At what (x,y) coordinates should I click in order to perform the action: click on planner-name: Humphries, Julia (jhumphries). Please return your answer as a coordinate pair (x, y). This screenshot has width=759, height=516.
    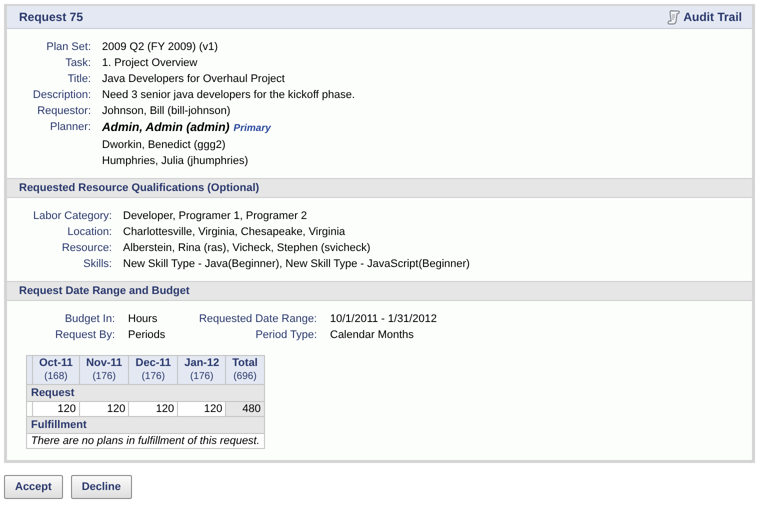
    Looking at the image, I should click on (175, 161).